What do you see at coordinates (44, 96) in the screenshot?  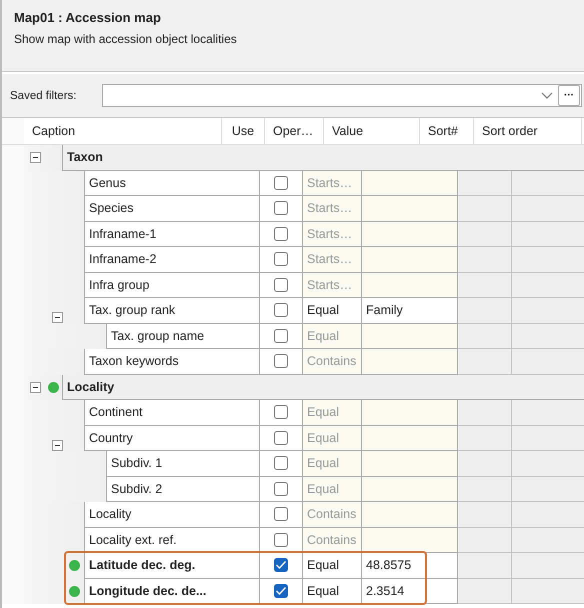 I see `saved-filters-label: Saved filters:` at bounding box center [44, 96].